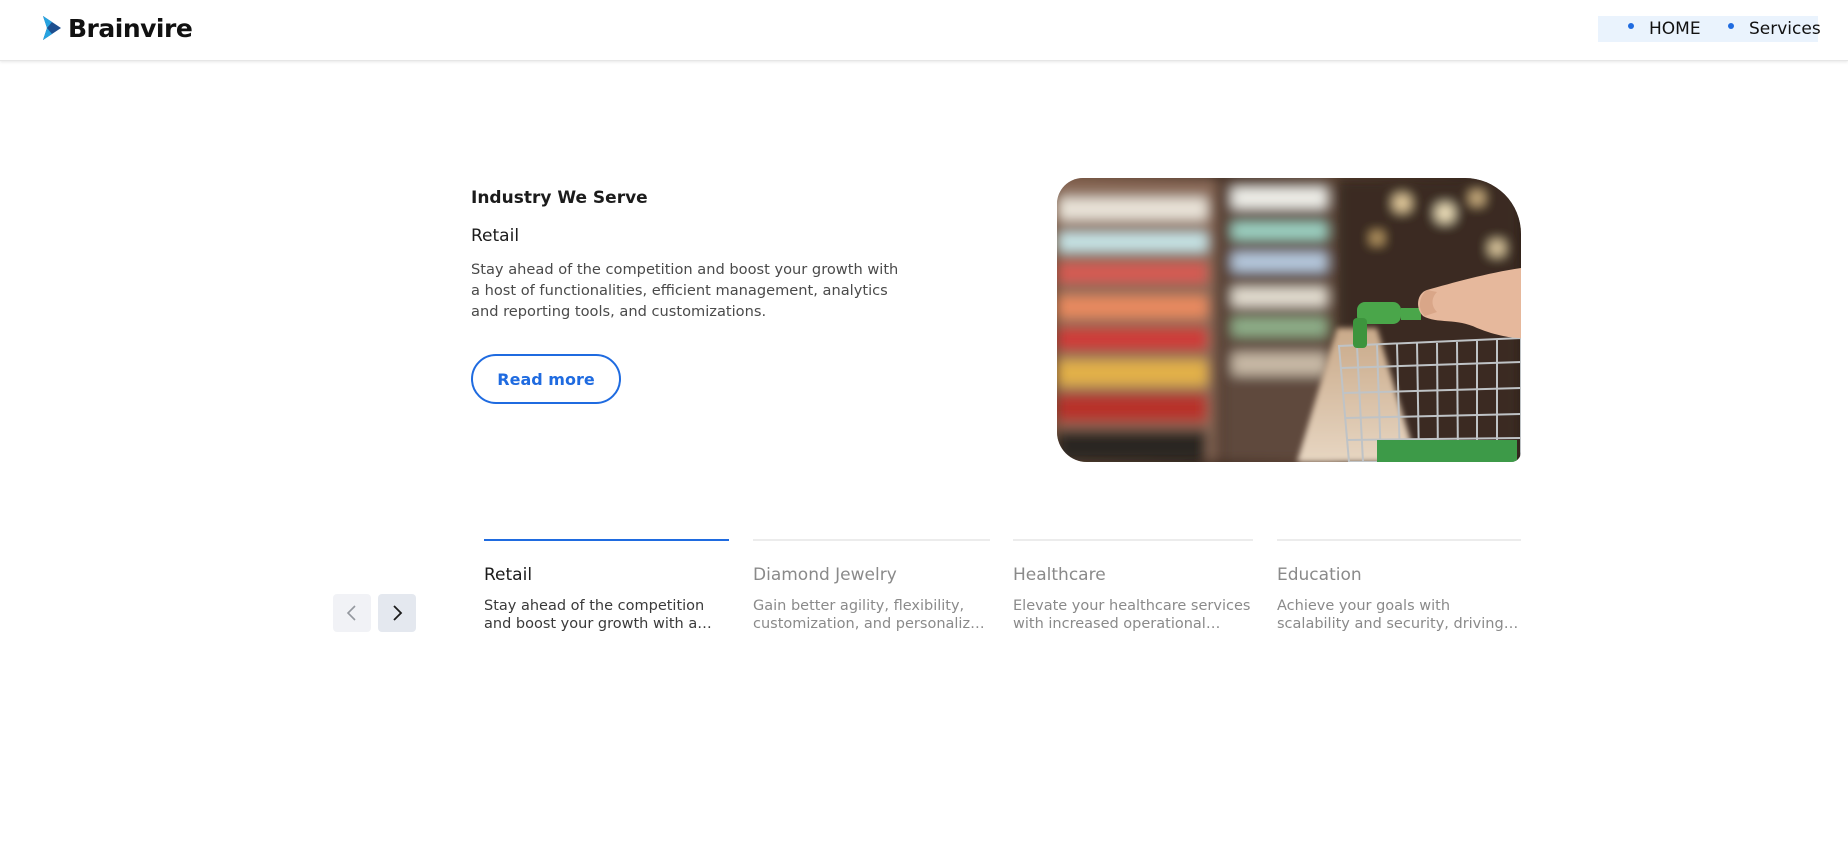  I want to click on supermarket-cart-image, so click(1289, 320).